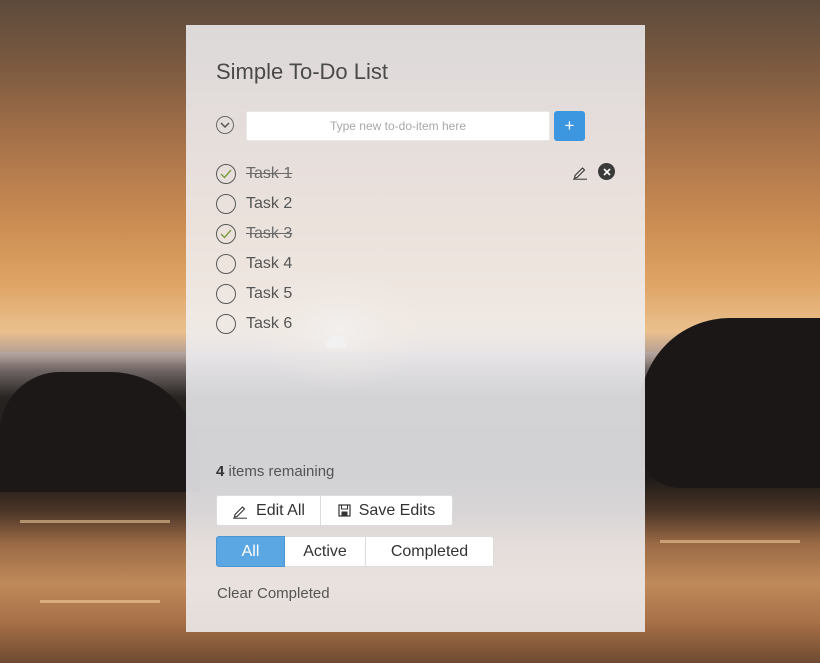 The width and height of the screenshot is (820, 663). Describe the element at coordinates (269, 234) in the screenshot. I see `todo-label: Task 3` at that location.